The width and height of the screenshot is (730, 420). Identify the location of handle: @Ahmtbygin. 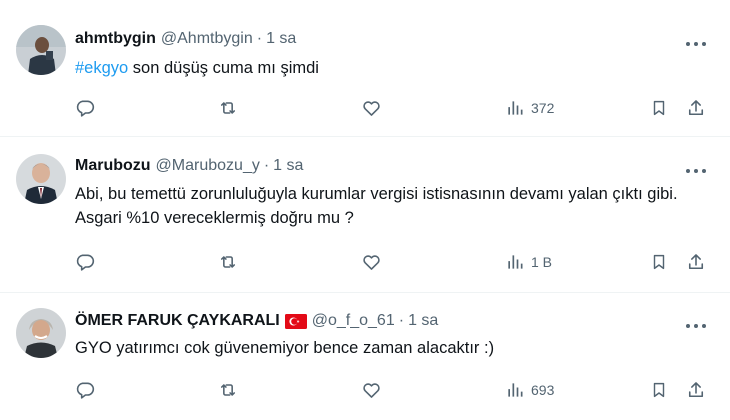
(207, 39).